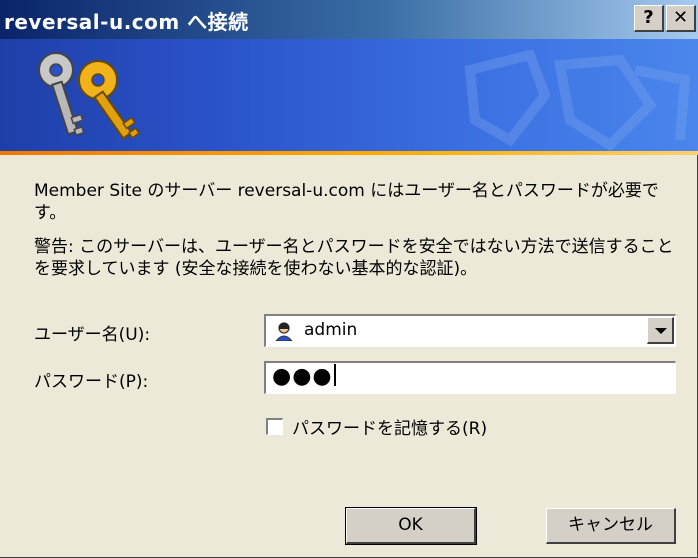 Image resolution: width=698 pixels, height=558 pixels. I want to click on title-bar: reversal-u.com へ接続 ? ✕, so click(349, 19).